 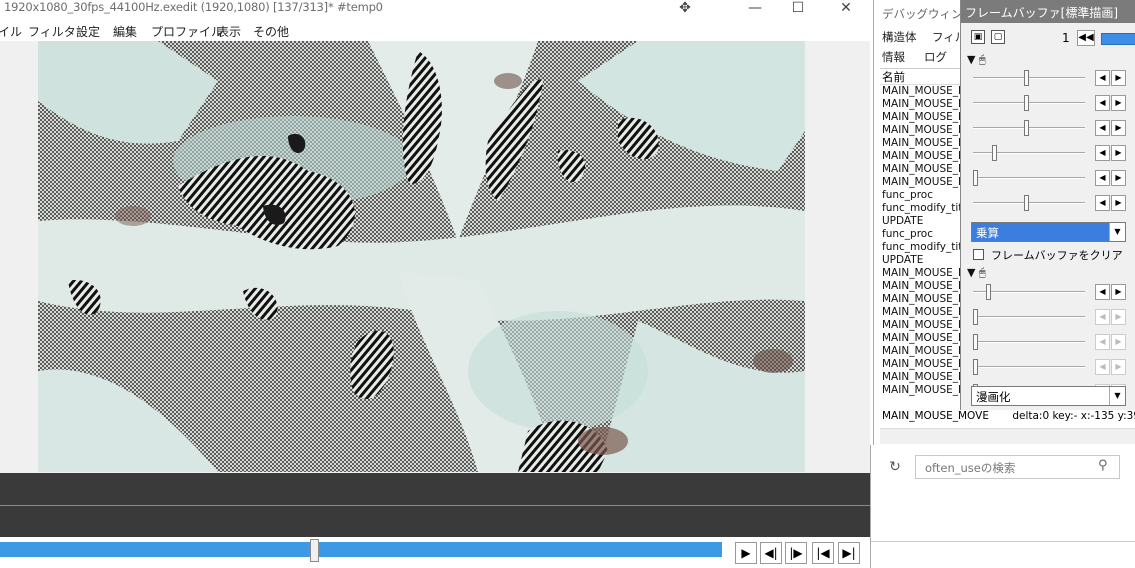 What do you see at coordinates (1053, 255) in the screenshot?
I see `clear-framebuffer-checkbox: フレームバッファをクリア` at bounding box center [1053, 255].